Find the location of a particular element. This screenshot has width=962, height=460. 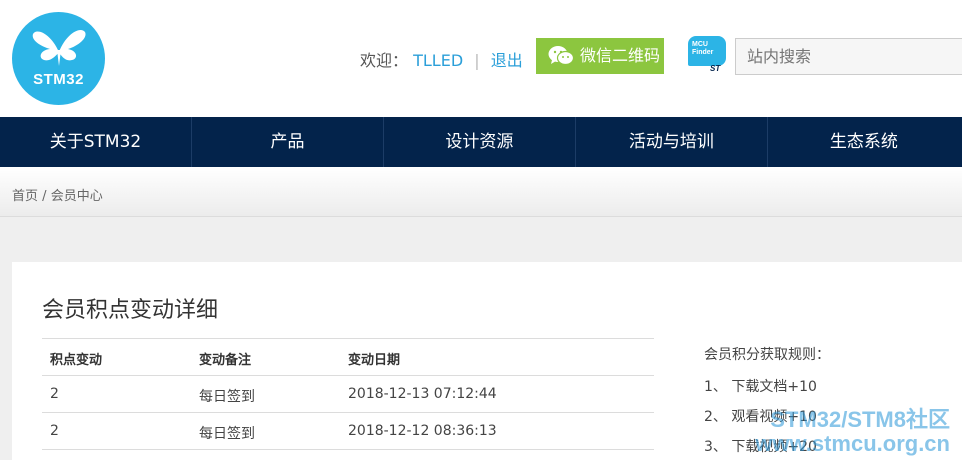

table-row: 2 每日签到 2018-12-13 07:12:44 is located at coordinates (348, 394).